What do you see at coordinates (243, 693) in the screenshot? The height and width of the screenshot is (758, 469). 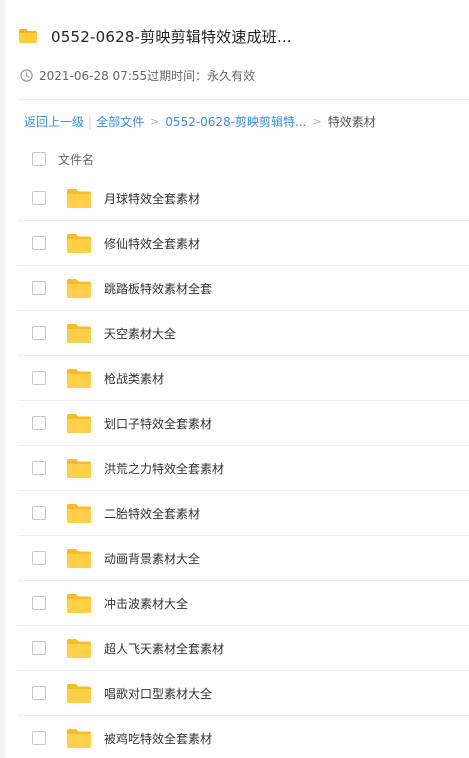 I see `file-row: 唱歌对口型素材大全` at bounding box center [243, 693].